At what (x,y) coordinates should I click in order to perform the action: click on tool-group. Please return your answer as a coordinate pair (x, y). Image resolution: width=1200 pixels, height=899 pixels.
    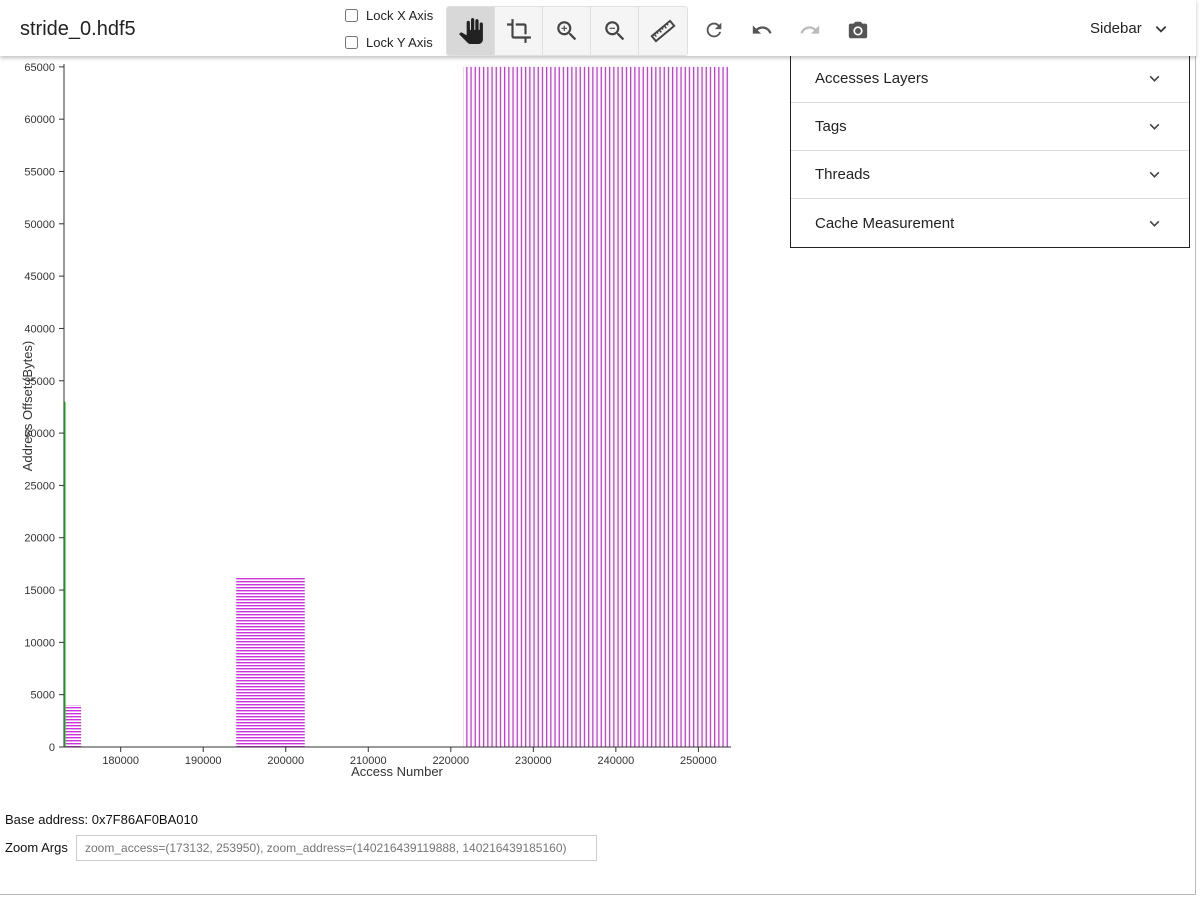
    Looking at the image, I should click on (567, 31).